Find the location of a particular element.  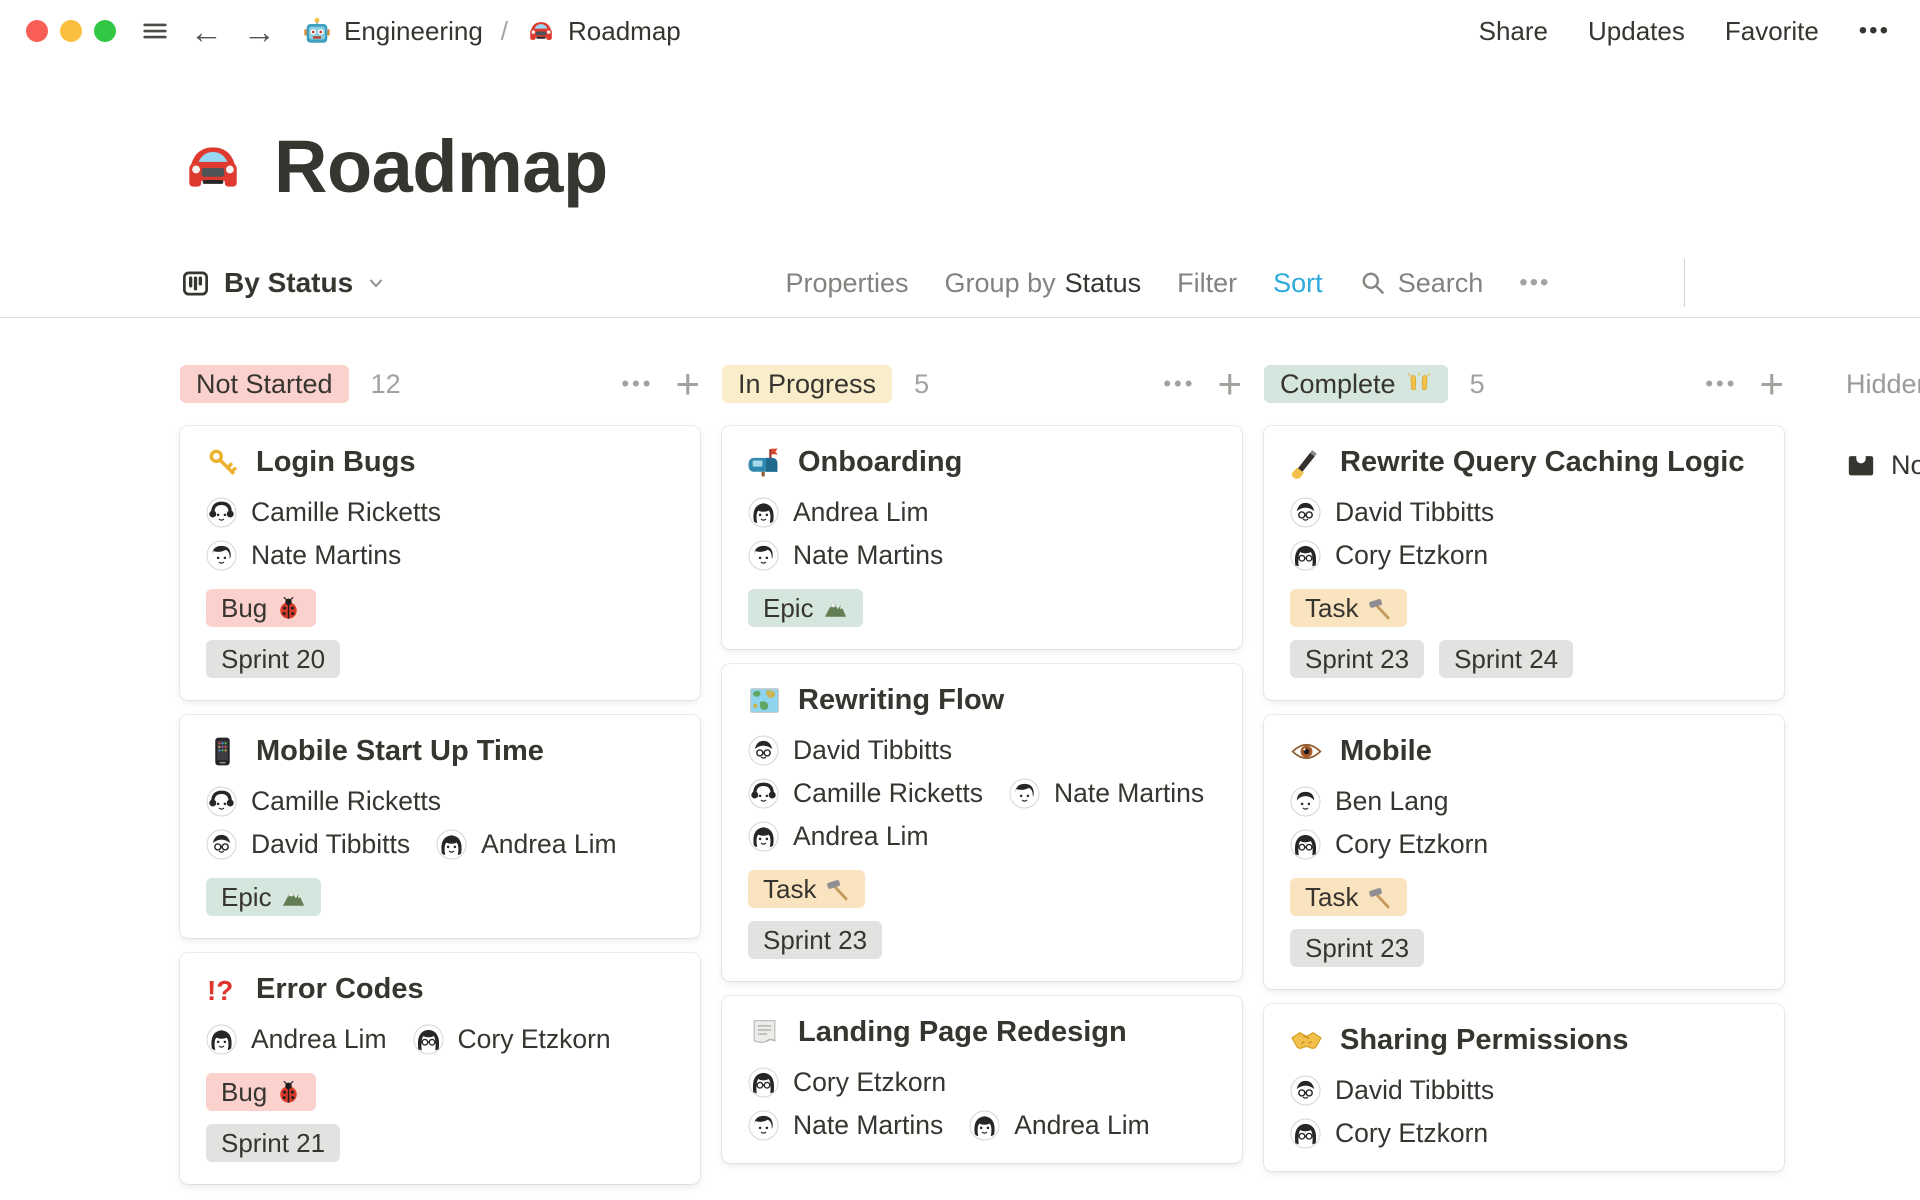

breadcrumb-item-roadmap: Roadmap is located at coordinates (603, 31).